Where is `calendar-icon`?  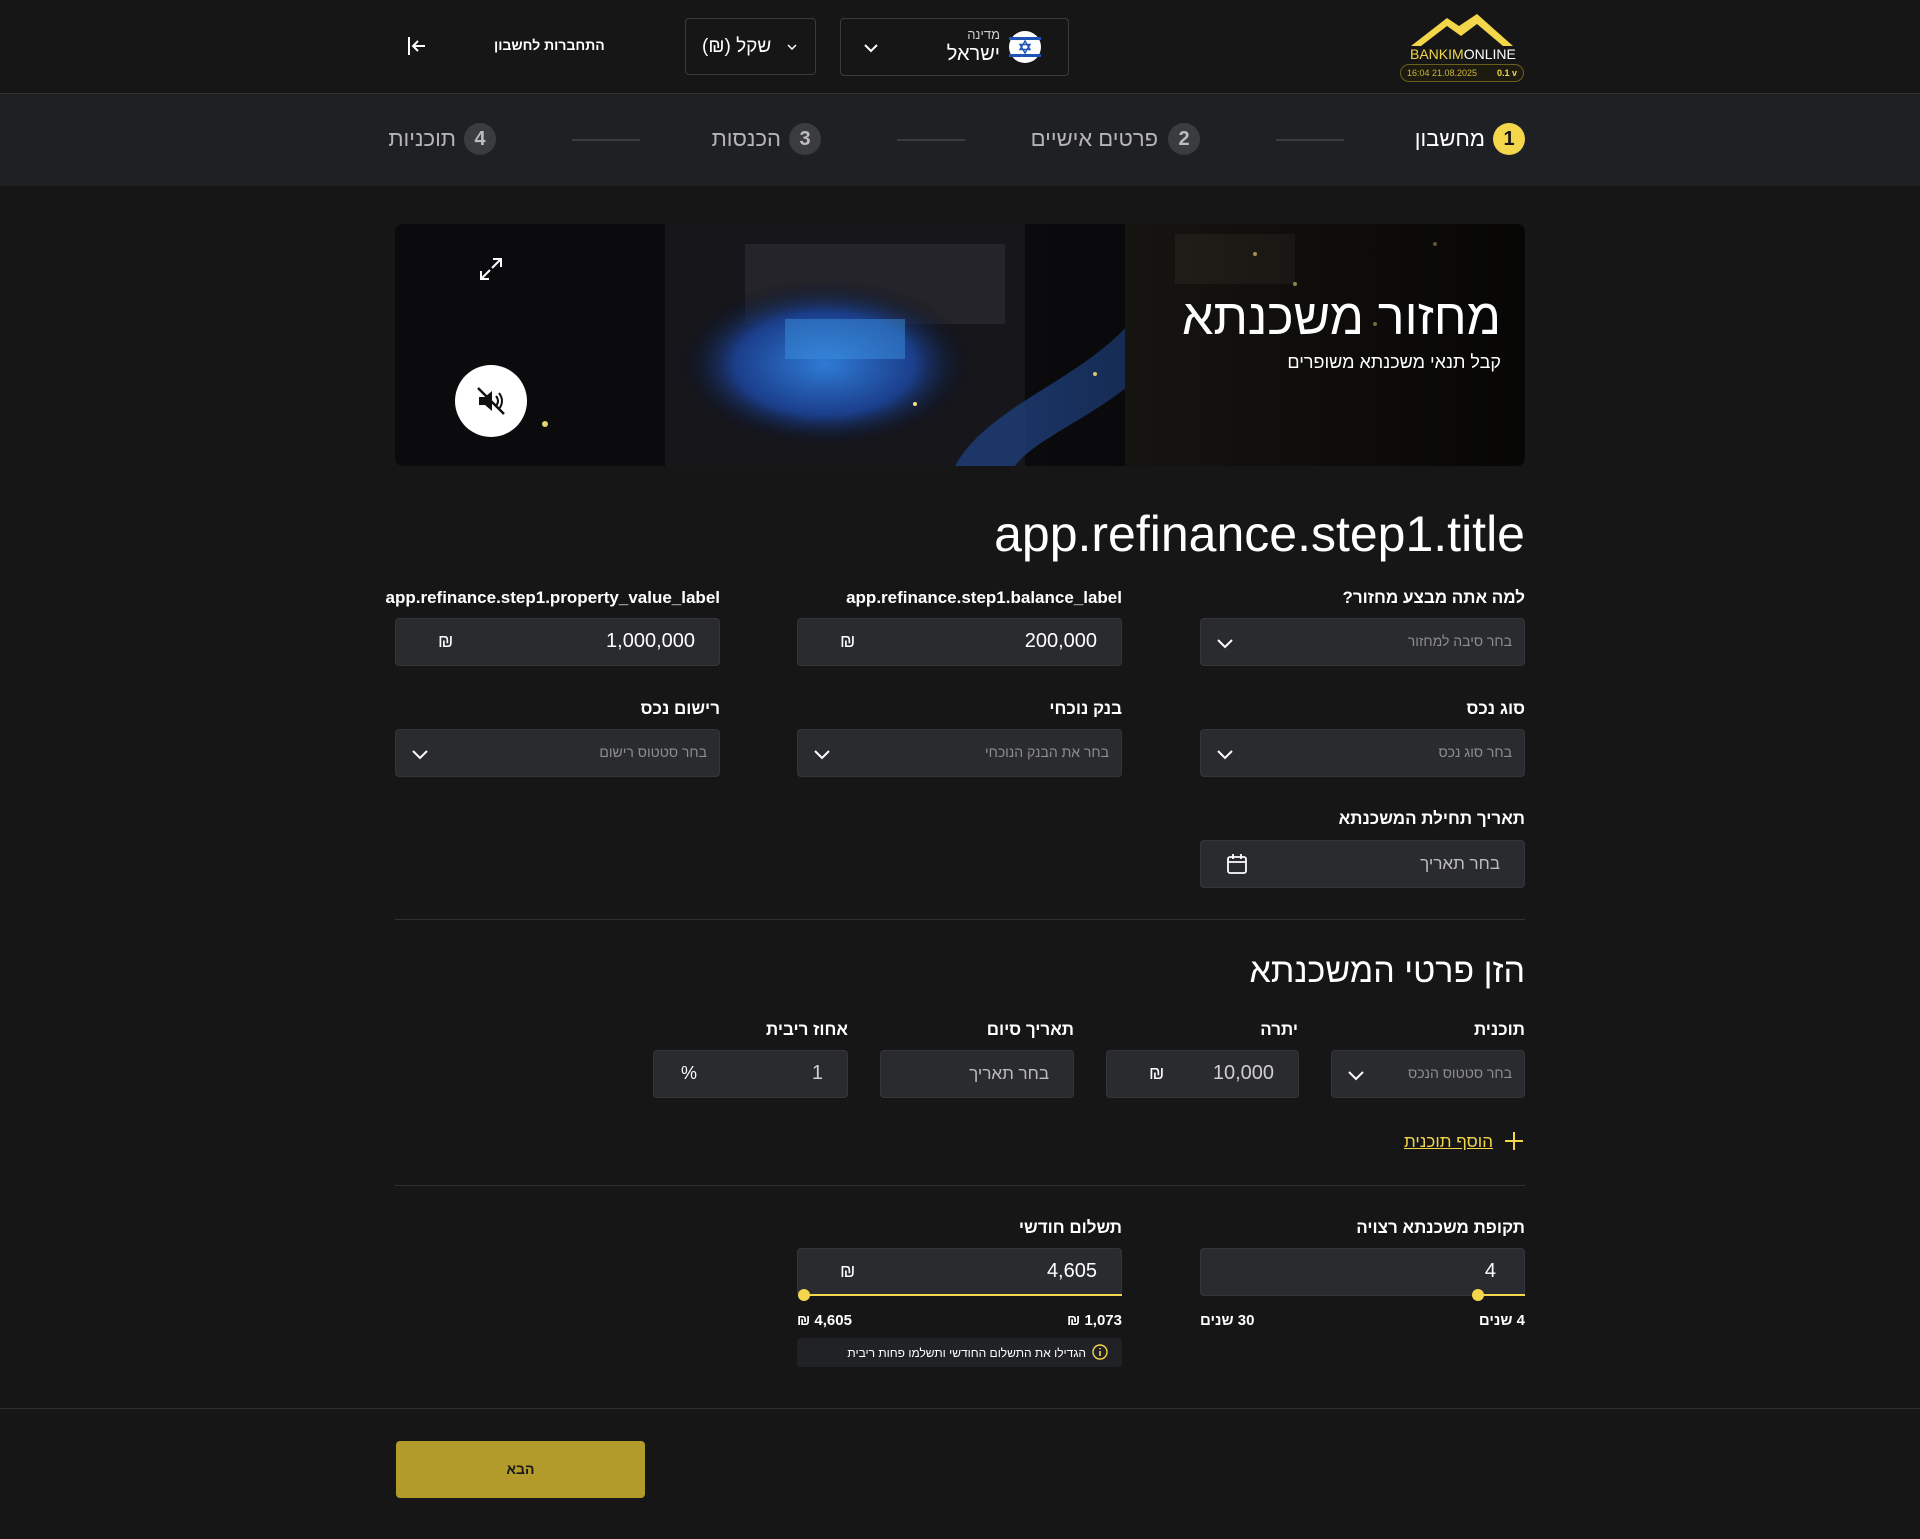
calendar-icon is located at coordinates (1237, 864).